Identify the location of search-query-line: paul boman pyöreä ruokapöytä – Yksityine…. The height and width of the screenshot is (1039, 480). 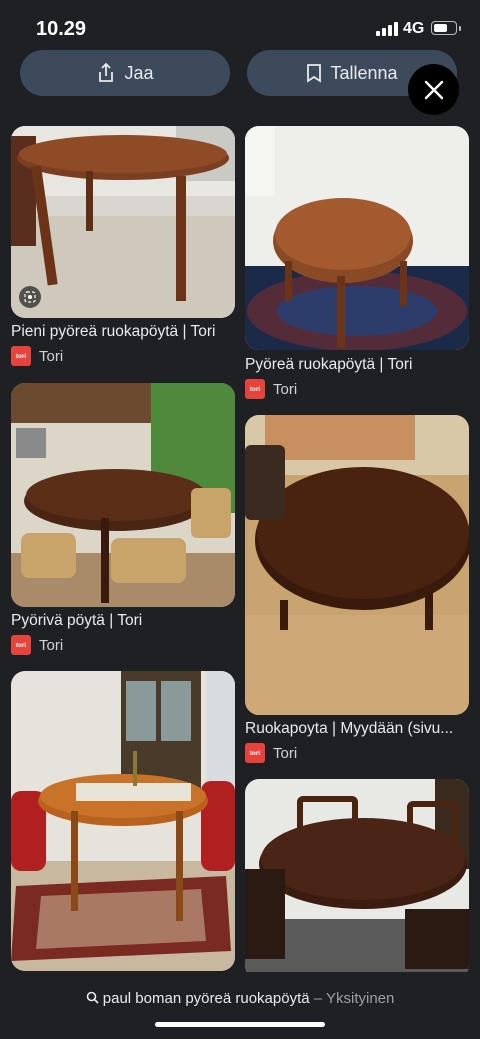
(240, 998).